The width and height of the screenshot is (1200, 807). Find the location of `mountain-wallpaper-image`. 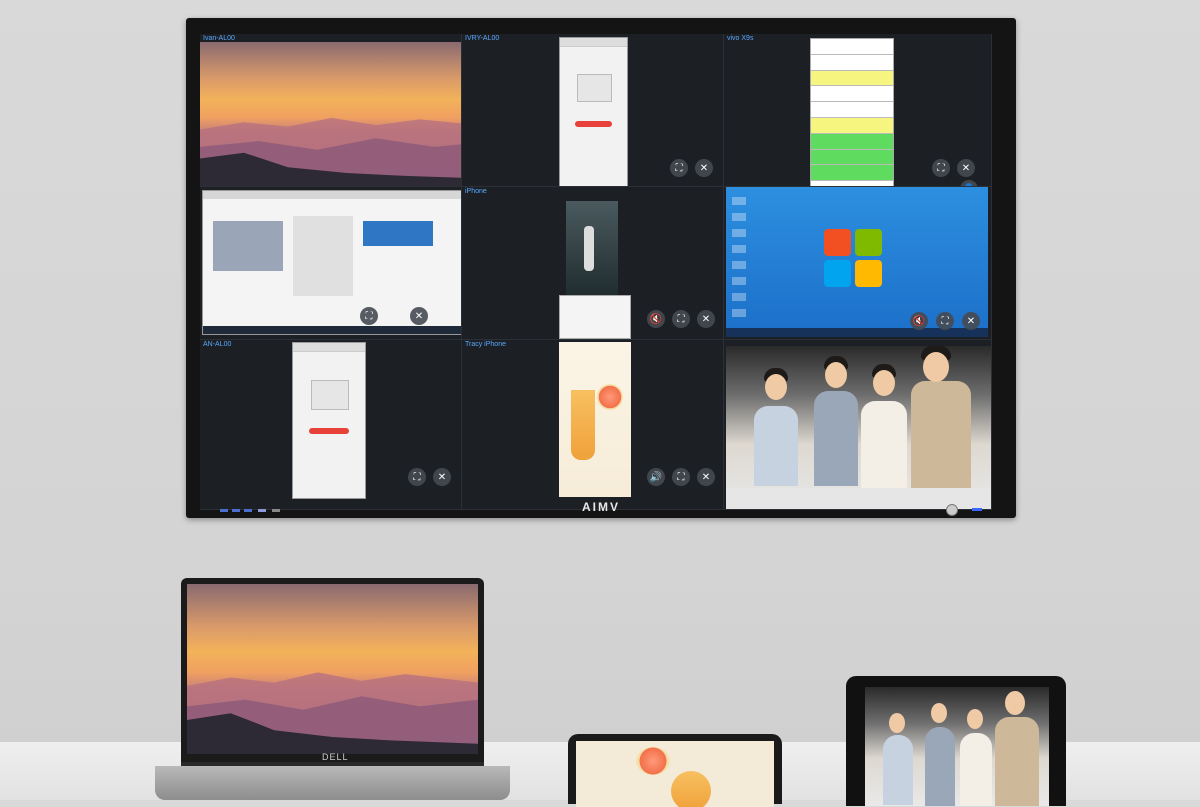

mountain-wallpaper-image is located at coordinates (330, 114).